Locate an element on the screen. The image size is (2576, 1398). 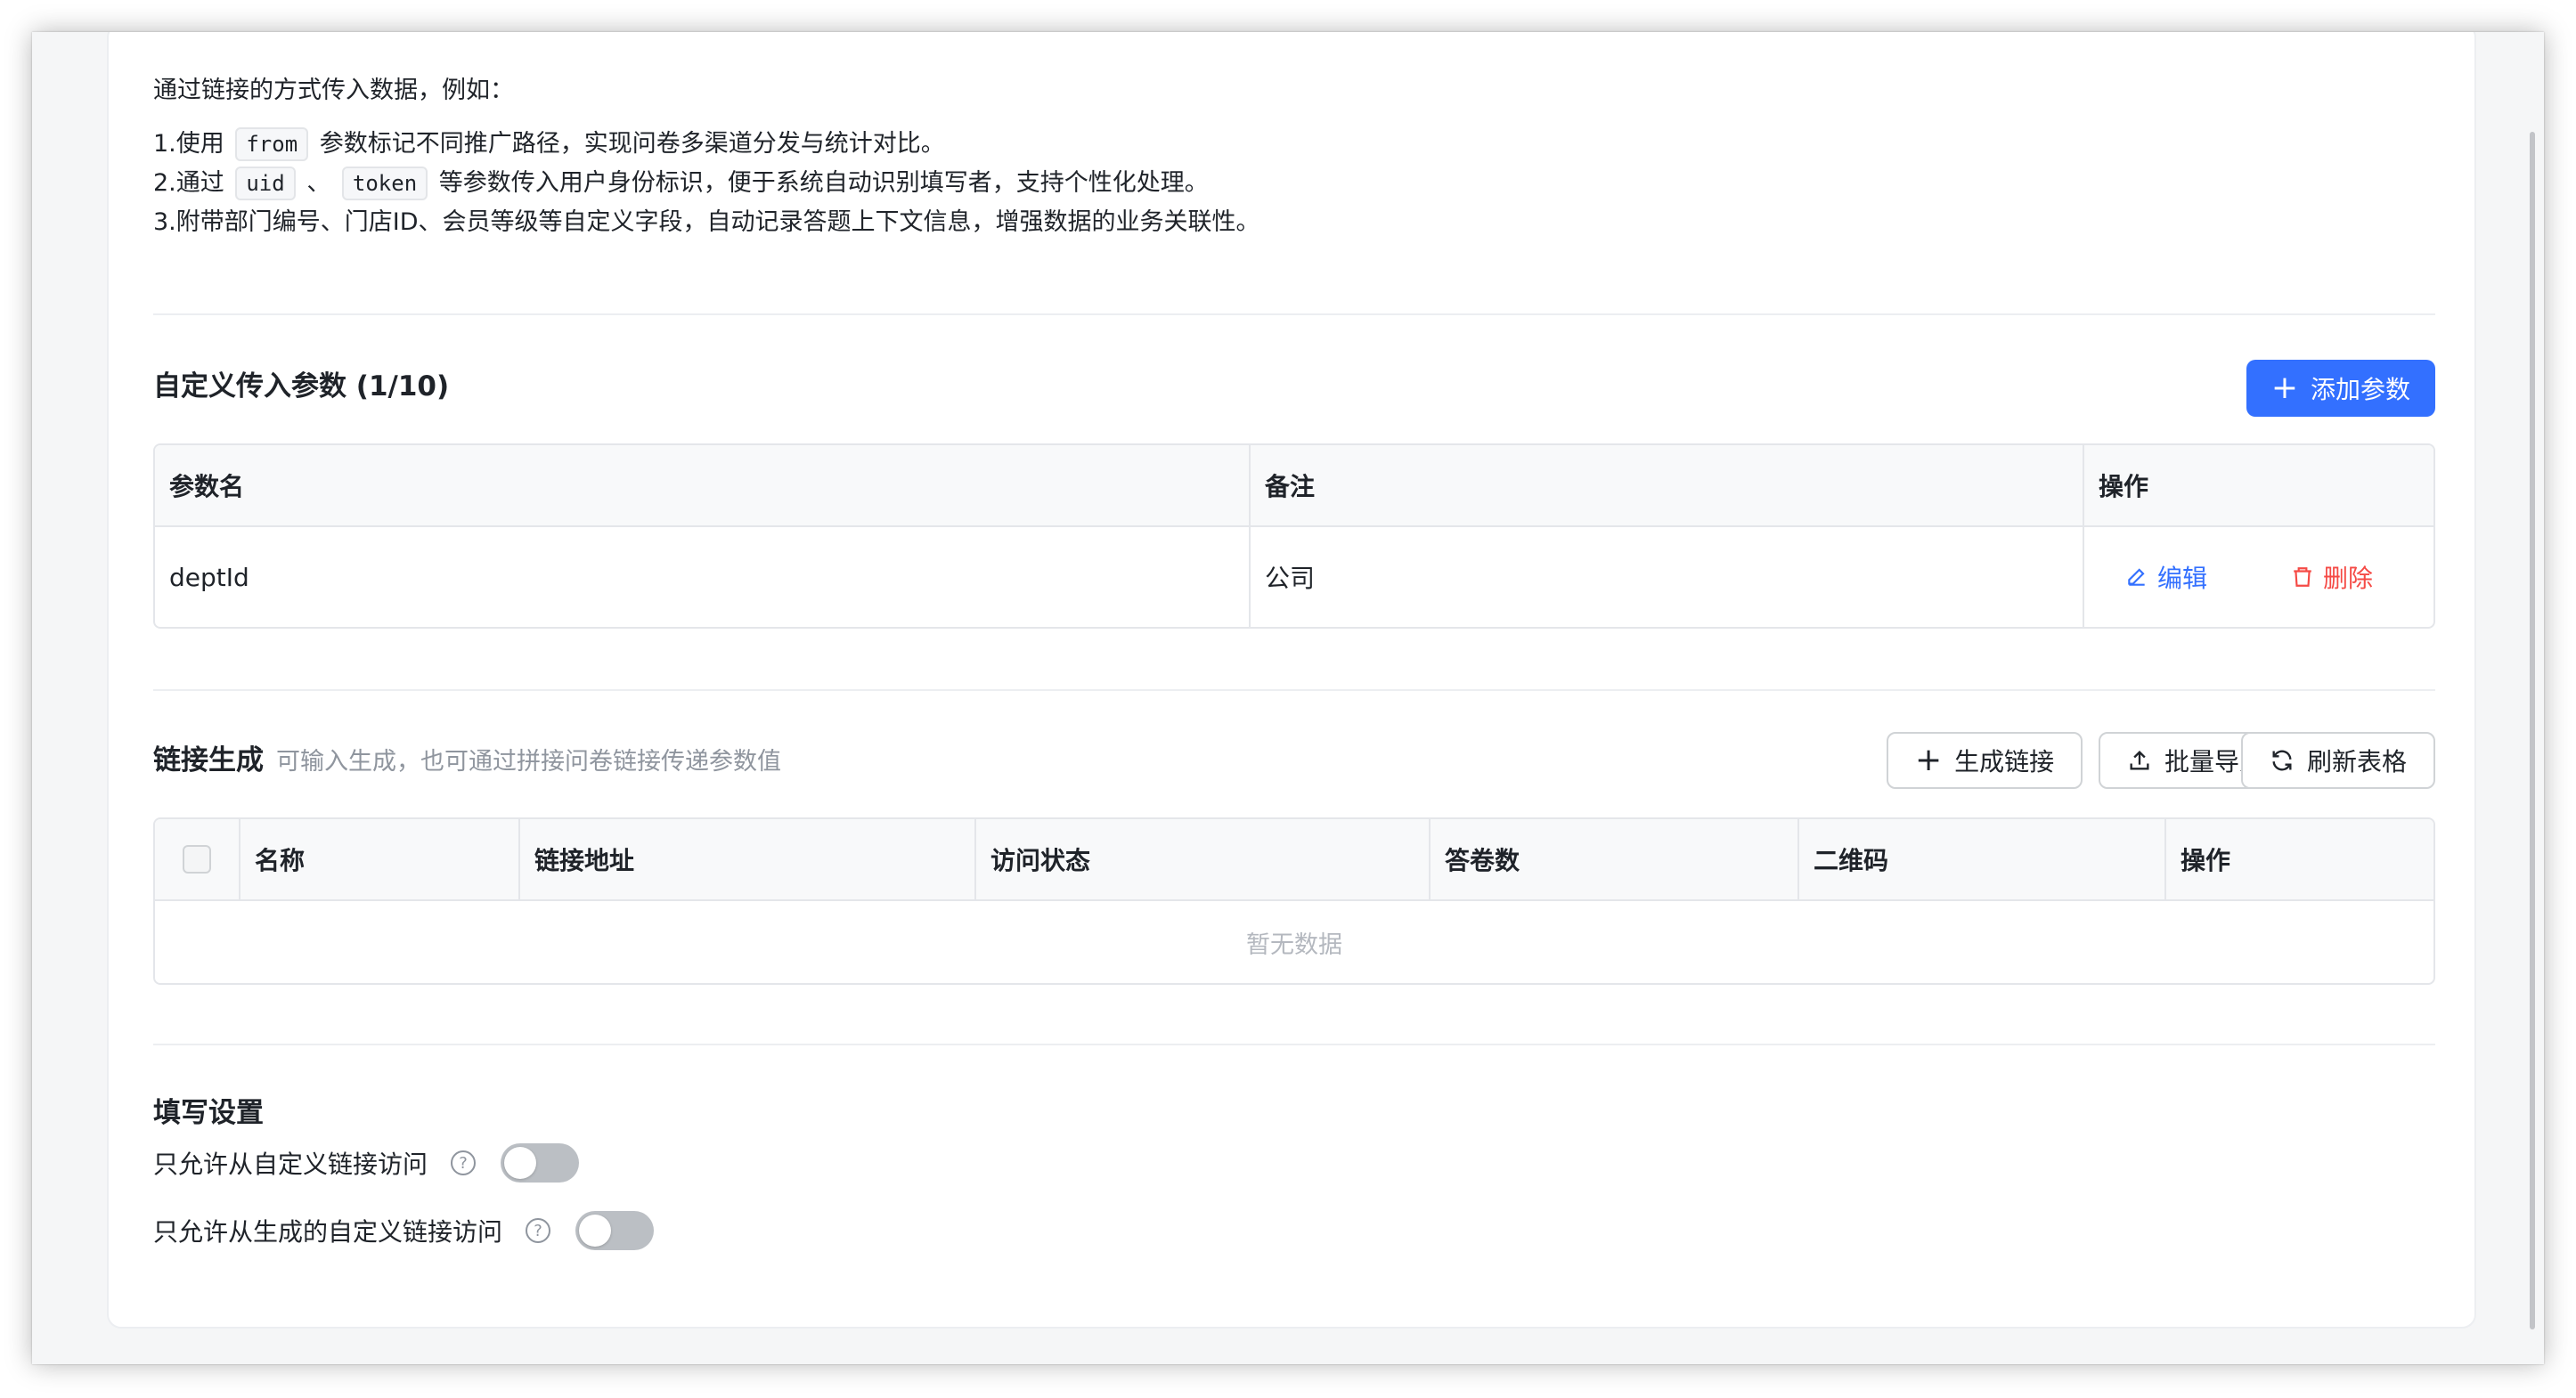
setting-label: 只允许从自定义链接访问 is located at coordinates (290, 1164).